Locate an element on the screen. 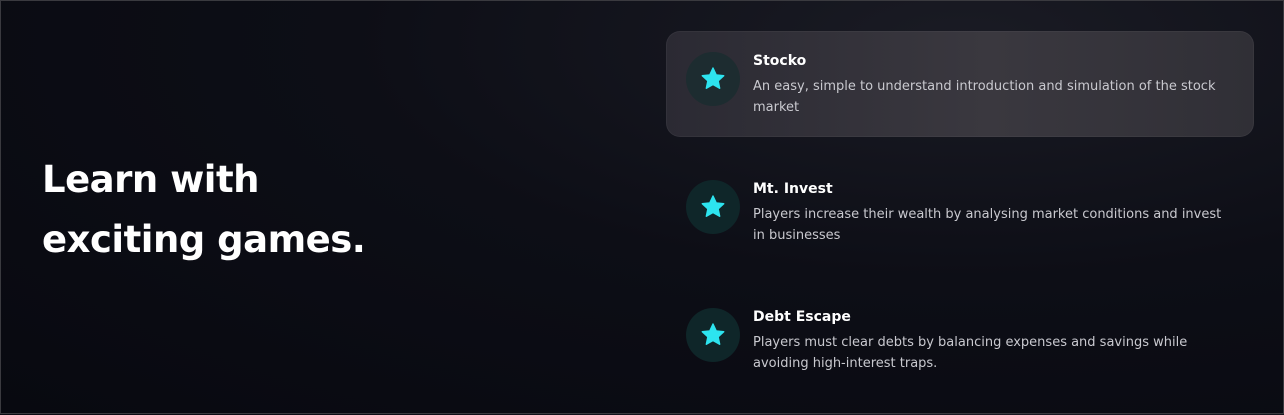 The height and width of the screenshot is (415, 1284). game-title: Stocko is located at coordinates (780, 61).